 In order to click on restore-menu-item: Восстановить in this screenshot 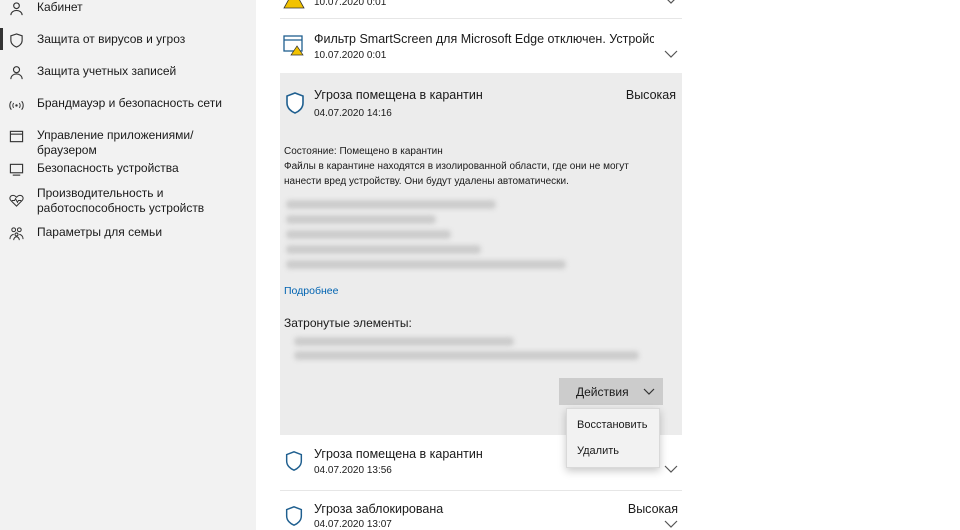, I will do `click(612, 425)`.